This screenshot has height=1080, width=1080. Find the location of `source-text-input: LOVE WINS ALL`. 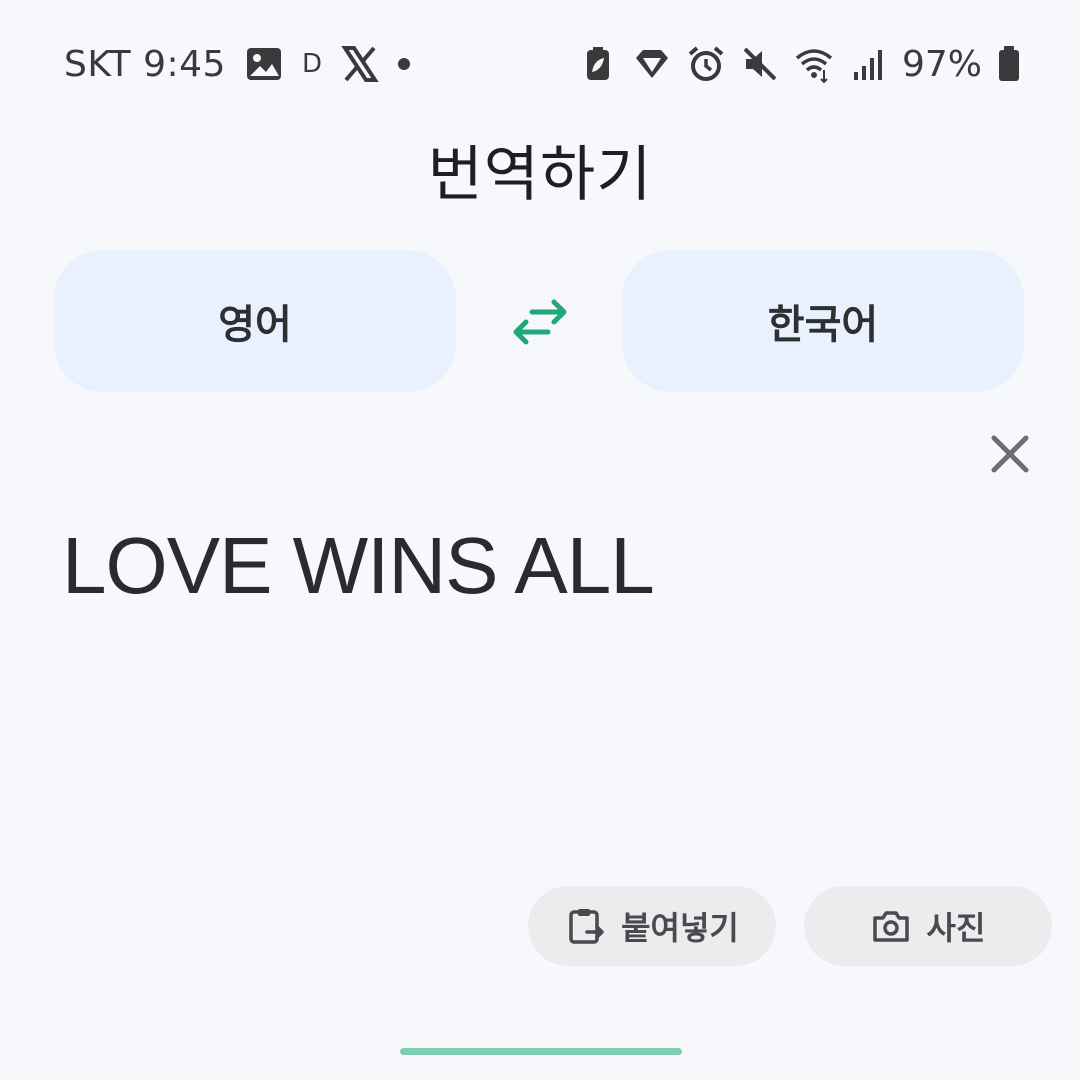

source-text-input: LOVE WINS ALL is located at coordinates (358, 566).